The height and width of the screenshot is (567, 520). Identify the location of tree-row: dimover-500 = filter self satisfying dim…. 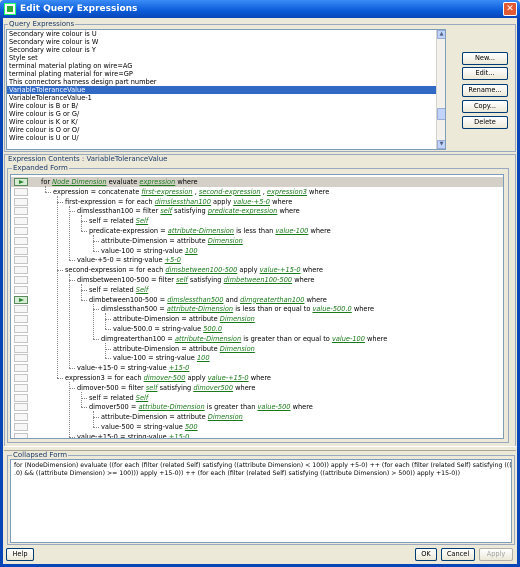
(257, 388).